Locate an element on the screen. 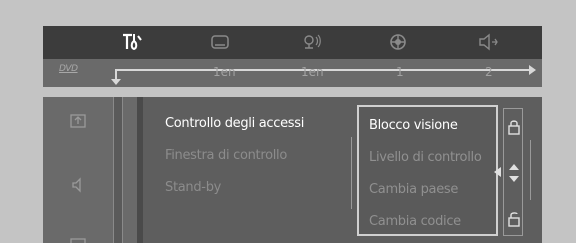 Image resolution: width=576 pixels, height=243 pixels. up-down-arrows-icon is located at coordinates (514, 172).